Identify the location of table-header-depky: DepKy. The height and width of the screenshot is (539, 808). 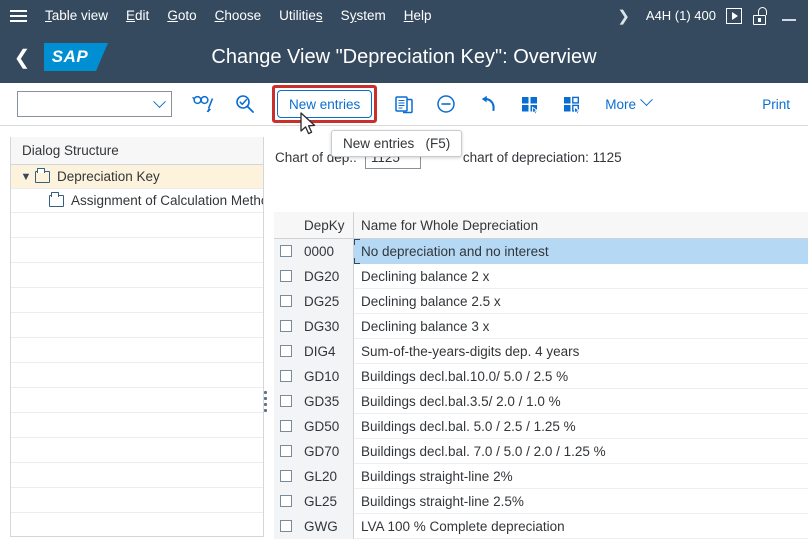
(326, 225).